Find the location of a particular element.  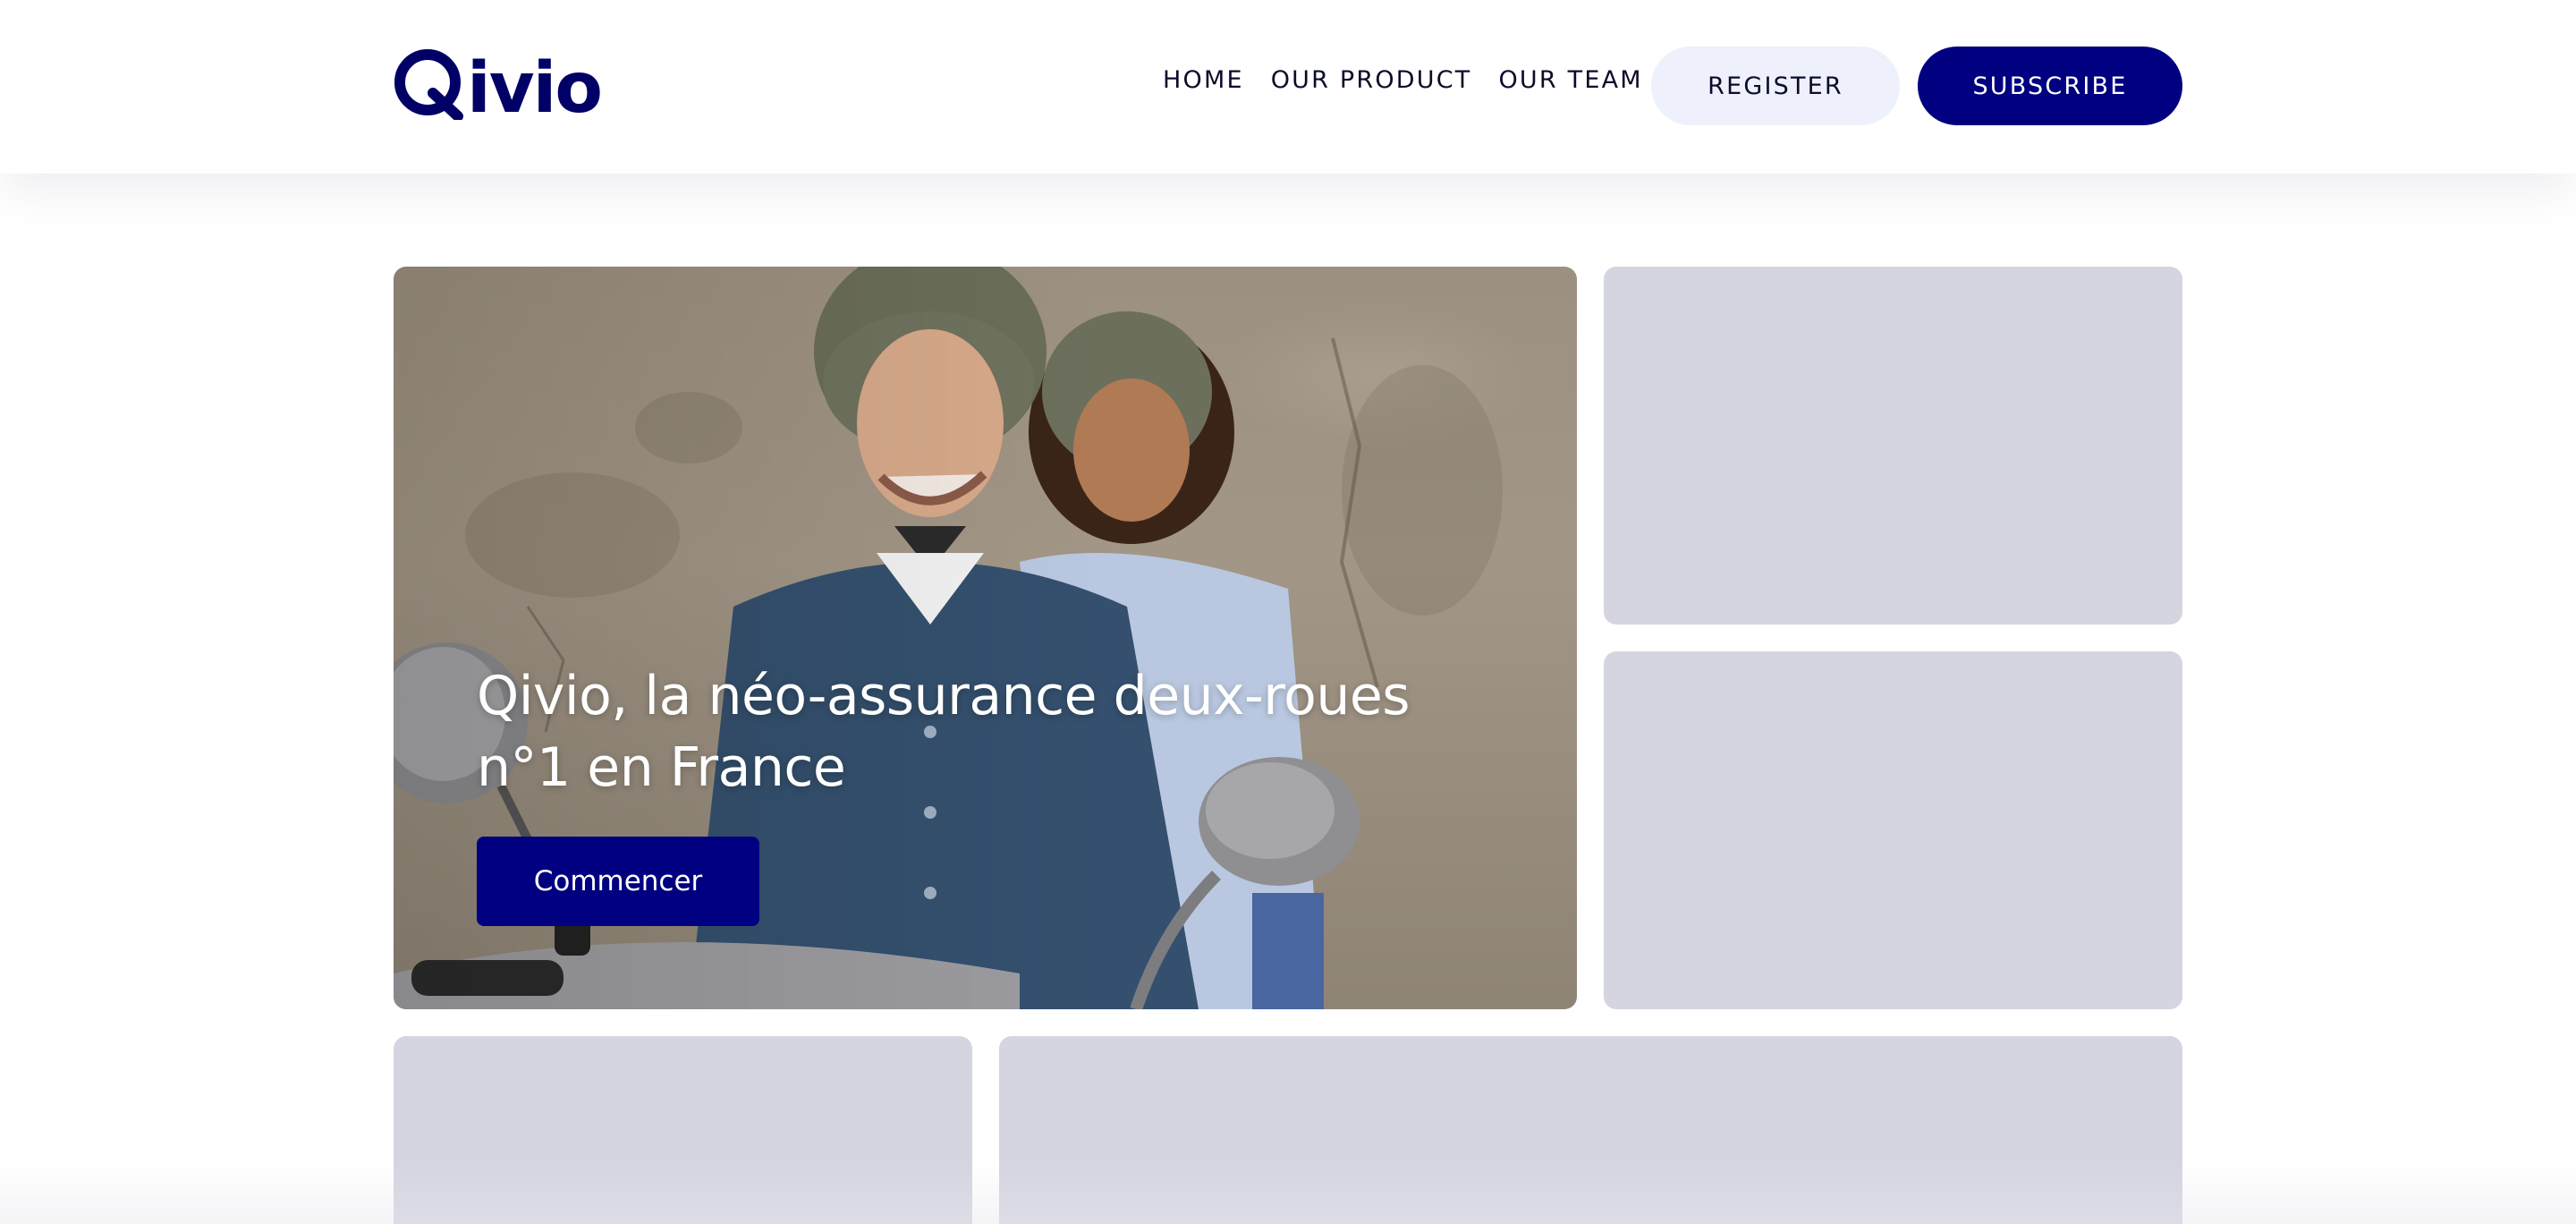

nav-our-team: OUR TEAM is located at coordinates (1570, 80).